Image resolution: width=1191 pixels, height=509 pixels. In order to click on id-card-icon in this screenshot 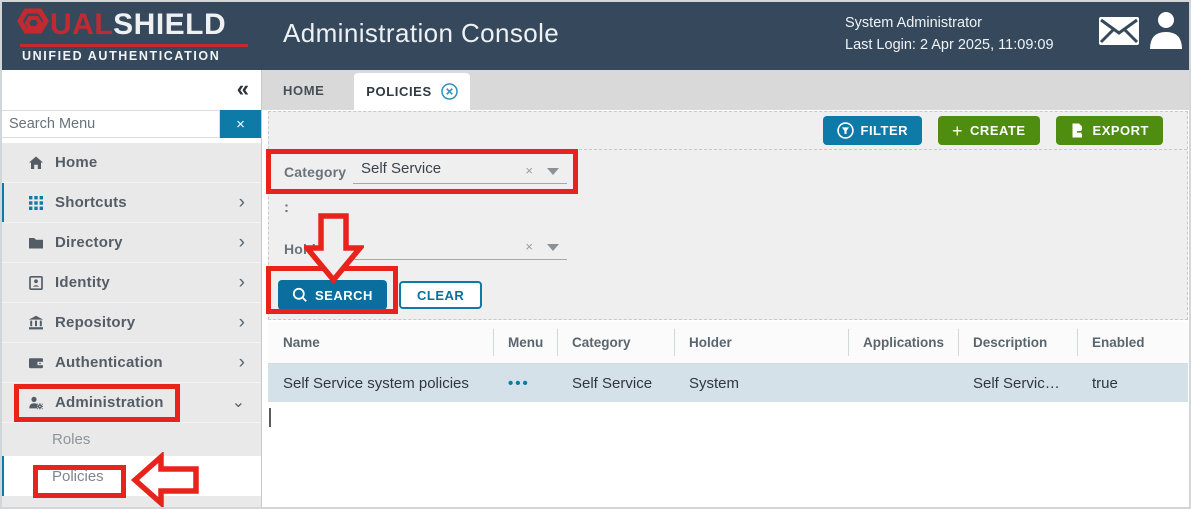, I will do `click(36, 282)`.